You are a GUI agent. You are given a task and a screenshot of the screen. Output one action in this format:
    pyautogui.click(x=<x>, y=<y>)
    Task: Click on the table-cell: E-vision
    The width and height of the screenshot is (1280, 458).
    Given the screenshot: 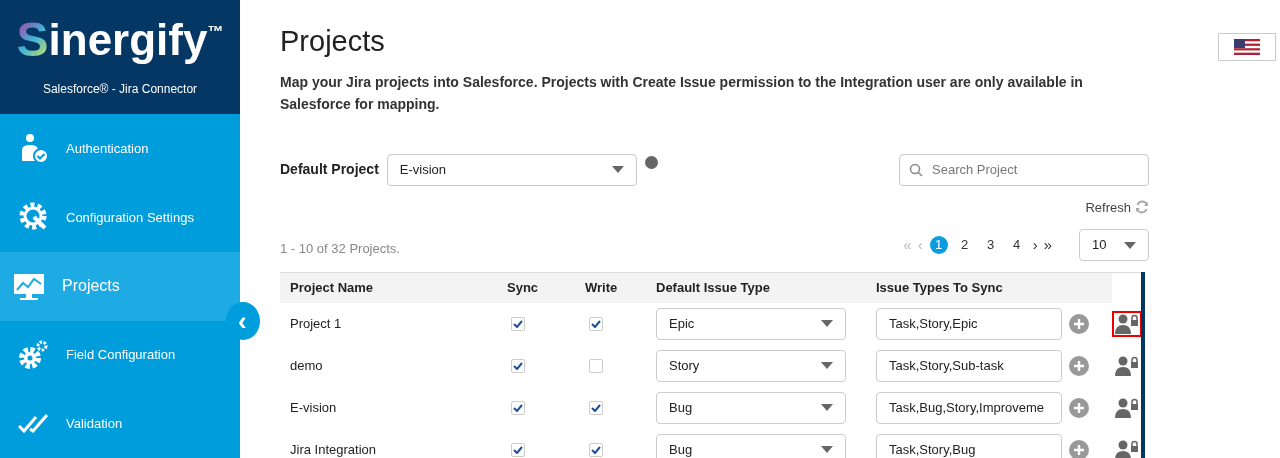 What is the action you would take?
    pyautogui.click(x=313, y=407)
    